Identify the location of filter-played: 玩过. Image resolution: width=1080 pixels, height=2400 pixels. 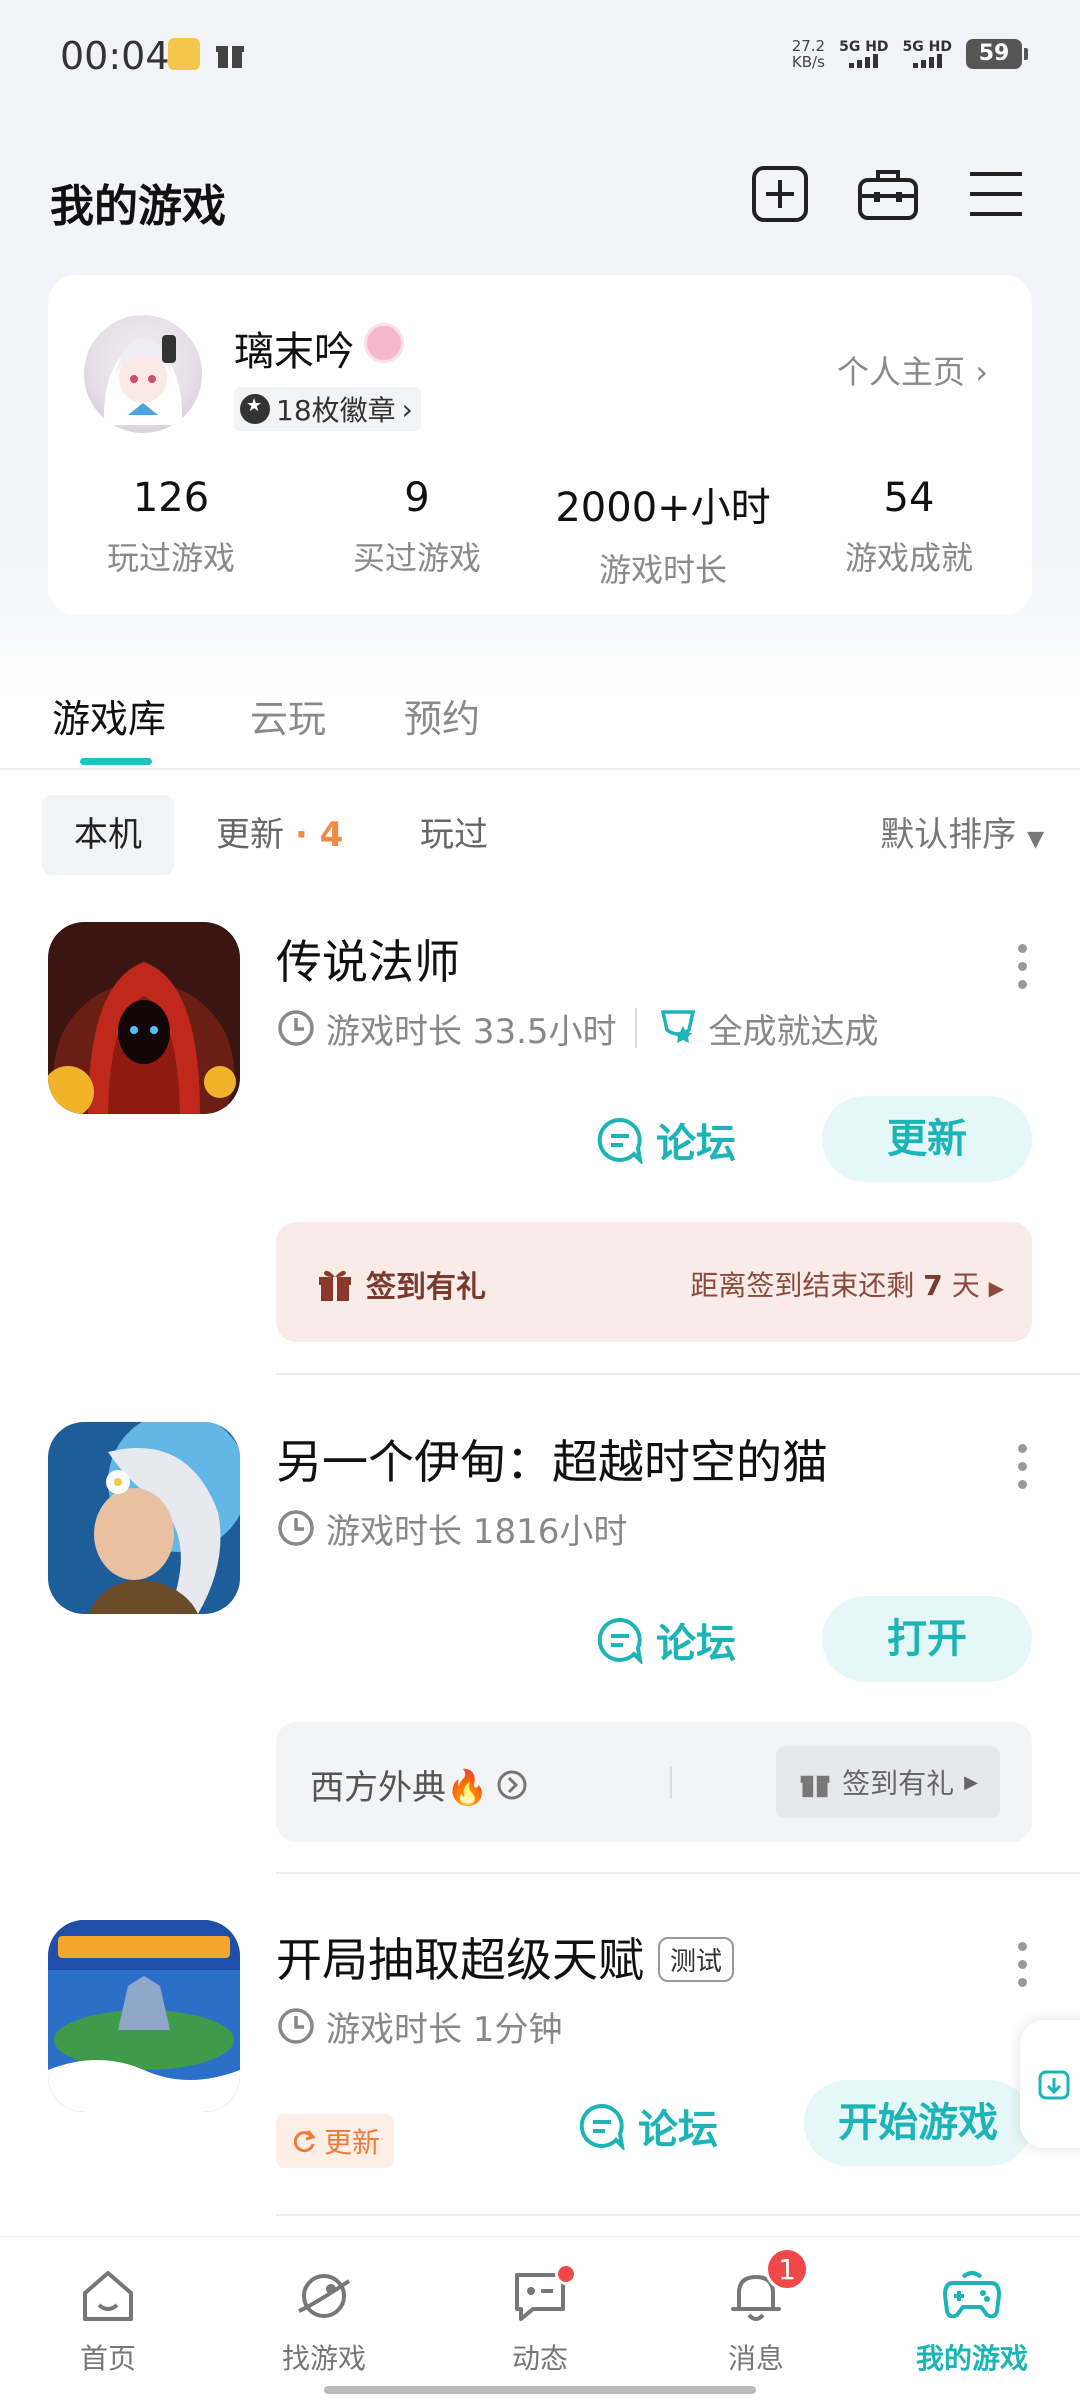
(454, 835).